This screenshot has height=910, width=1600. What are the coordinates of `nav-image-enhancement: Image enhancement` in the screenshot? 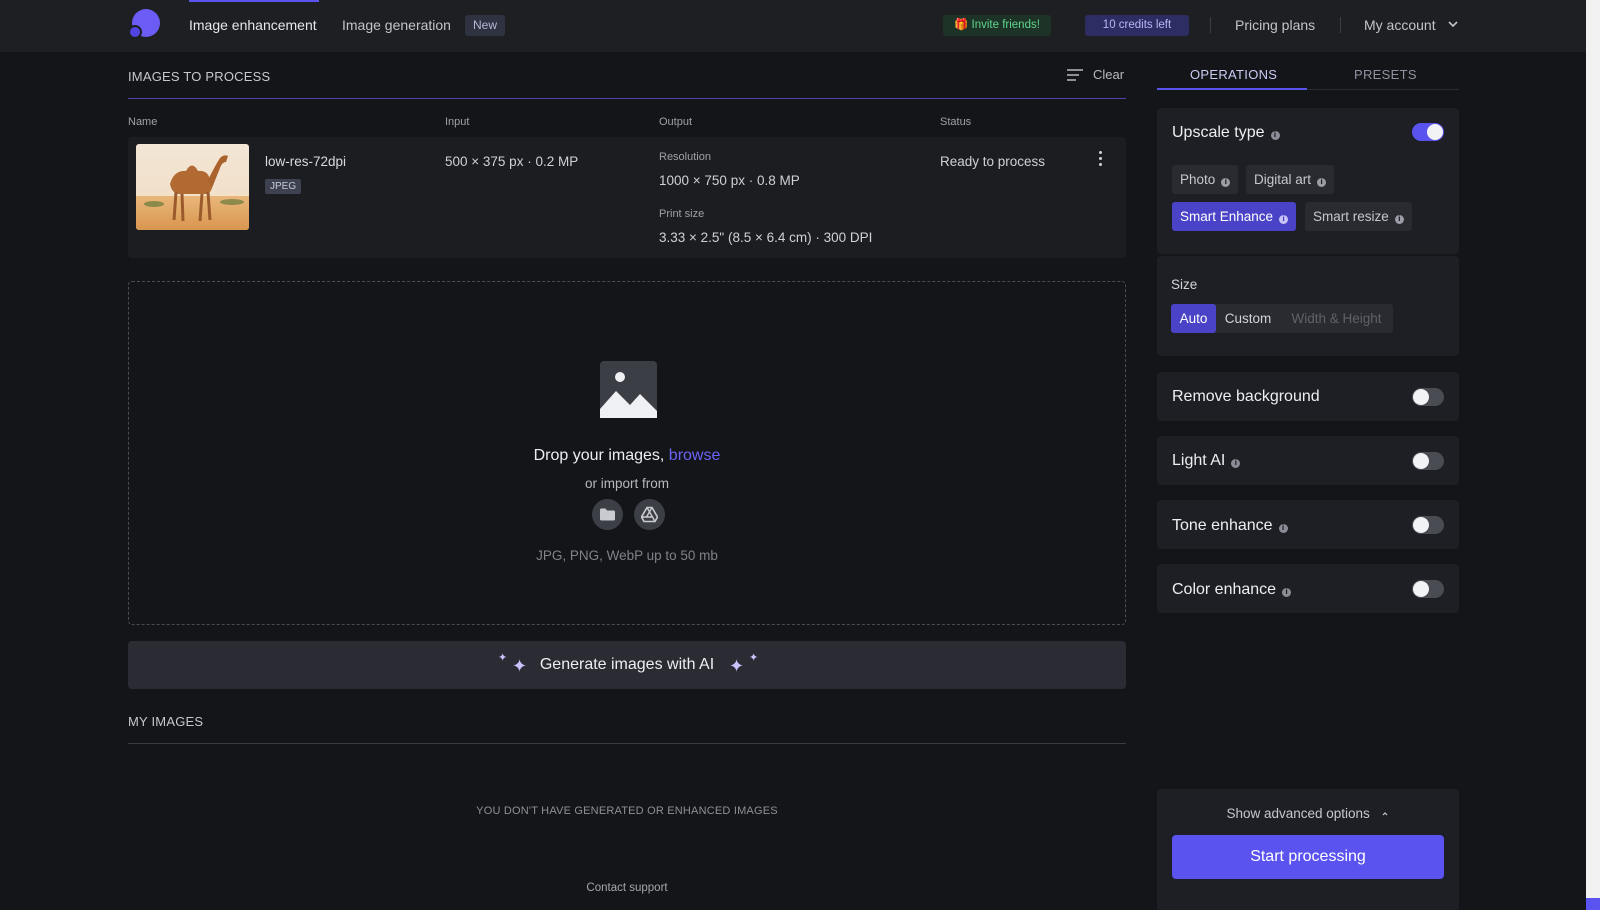 It's located at (253, 25).